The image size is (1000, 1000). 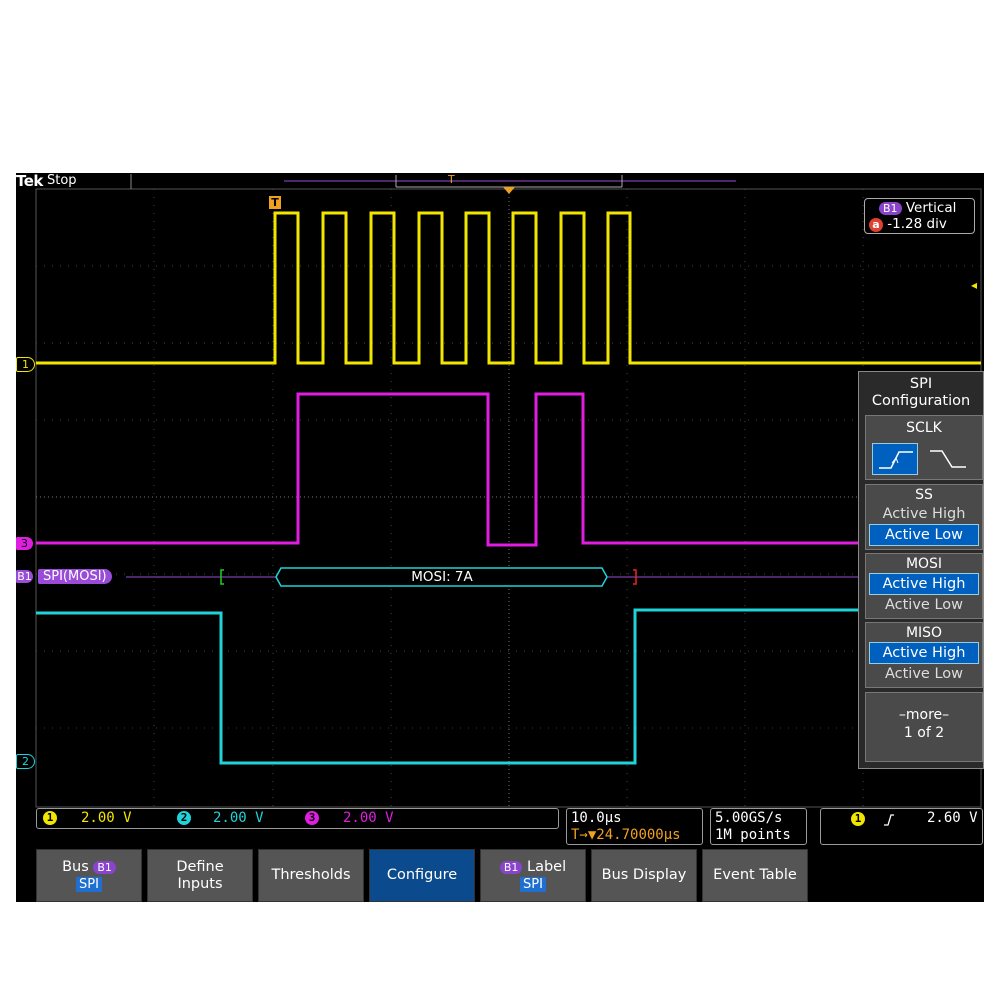 What do you see at coordinates (509, 190) in the screenshot?
I see `trigger-position-marker` at bounding box center [509, 190].